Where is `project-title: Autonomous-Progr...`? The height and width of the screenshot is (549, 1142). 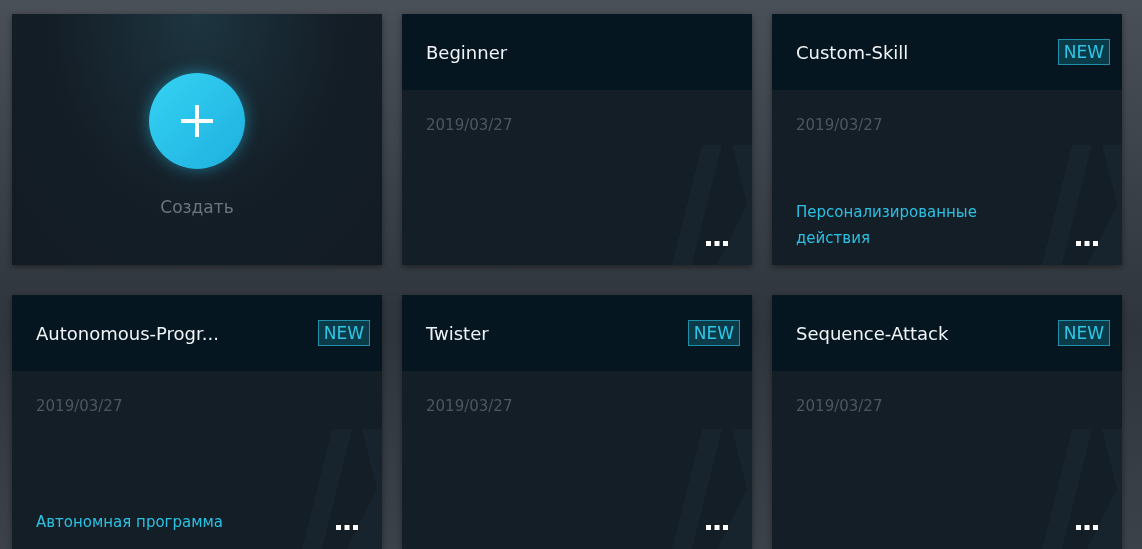 project-title: Autonomous-Progr... is located at coordinates (127, 333).